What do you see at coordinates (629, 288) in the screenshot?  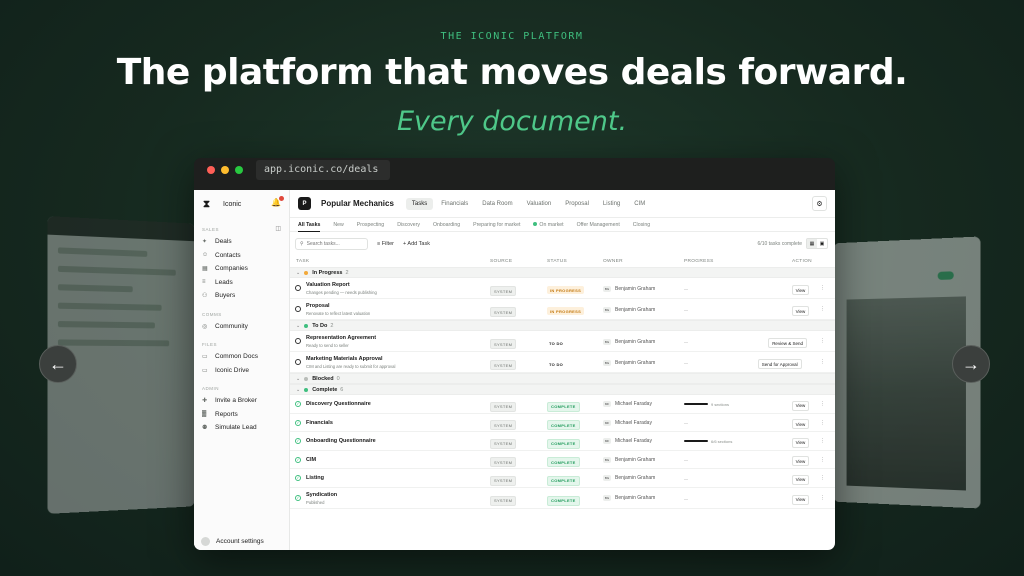 I see `task-owner: BG Benjamin Graham` at bounding box center [629, 288].